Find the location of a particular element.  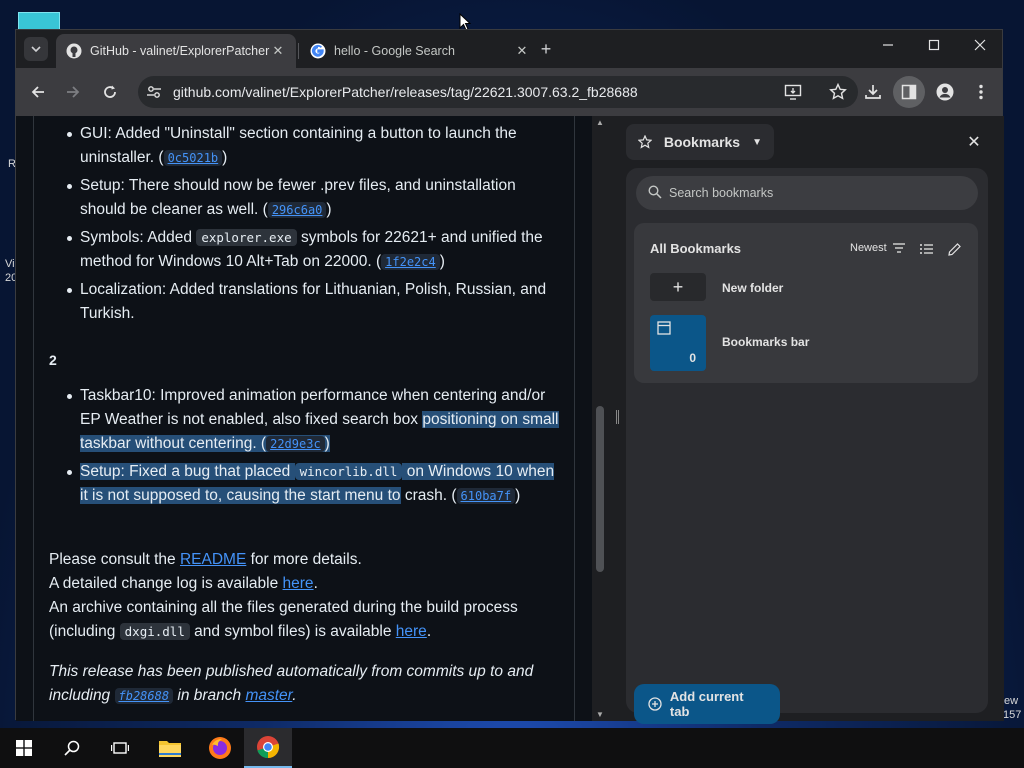

scrollbar-thumb is located at coordinates (600, 489).